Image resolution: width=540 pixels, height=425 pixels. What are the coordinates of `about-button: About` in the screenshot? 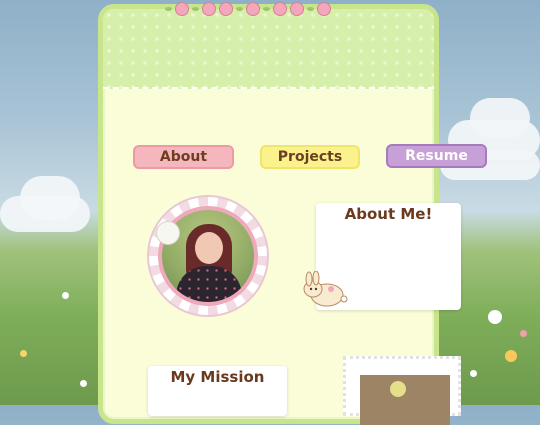 It's located at (183, 157).